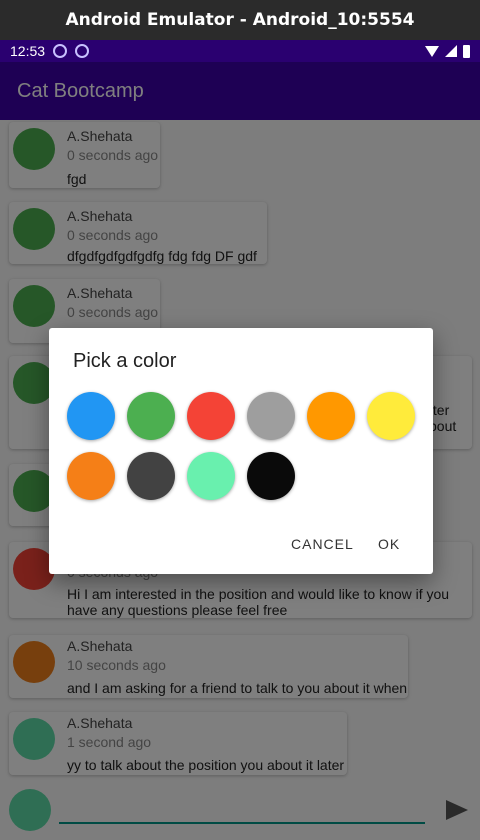 This screenshot has width=480, height=840. What do you see at coordinates (389, 544) in the screenshot?
I see `ok-button: OK` at bounding box center [389, 544].